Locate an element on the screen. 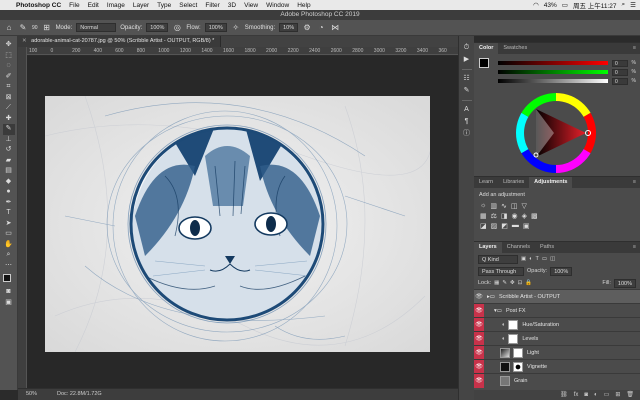  posterize-icon: ▨ is located at coordinates (494, 226).